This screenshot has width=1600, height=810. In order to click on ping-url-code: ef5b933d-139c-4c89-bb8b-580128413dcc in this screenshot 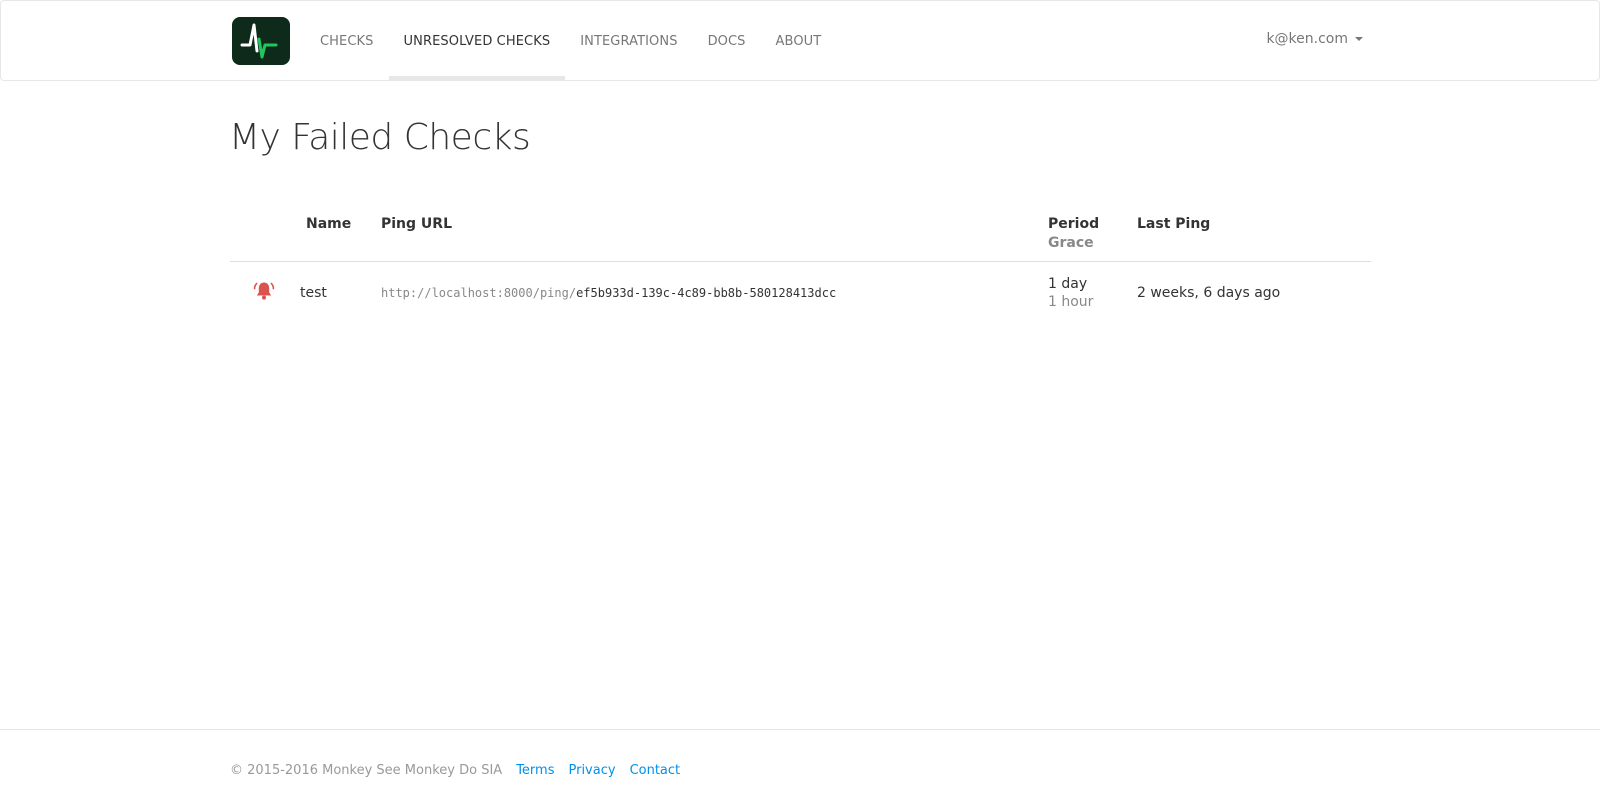, I will do `click(706, 293)`.